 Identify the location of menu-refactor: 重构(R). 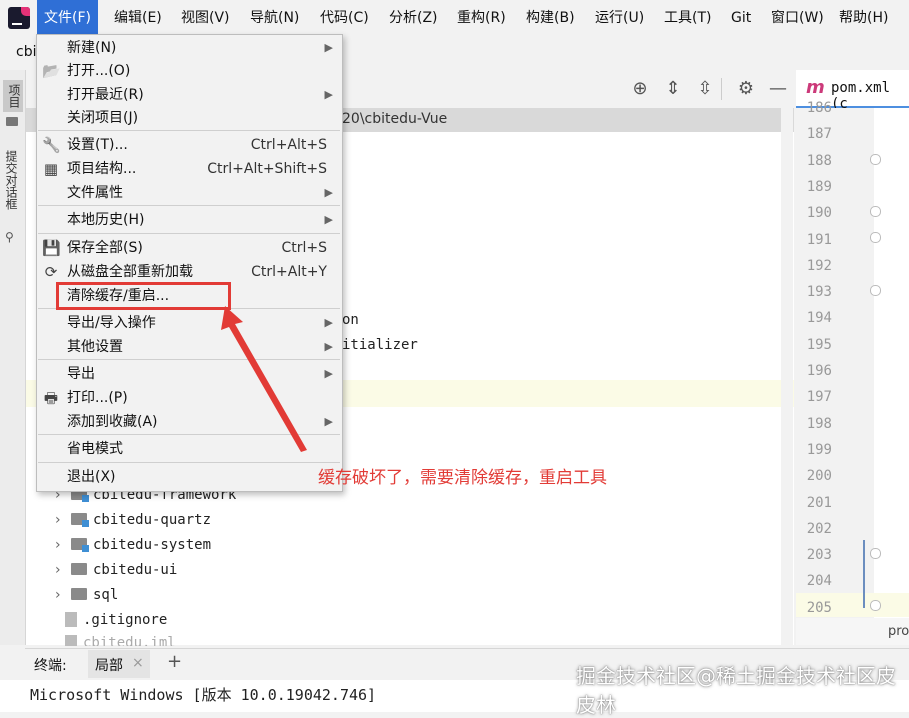
(481, 18).